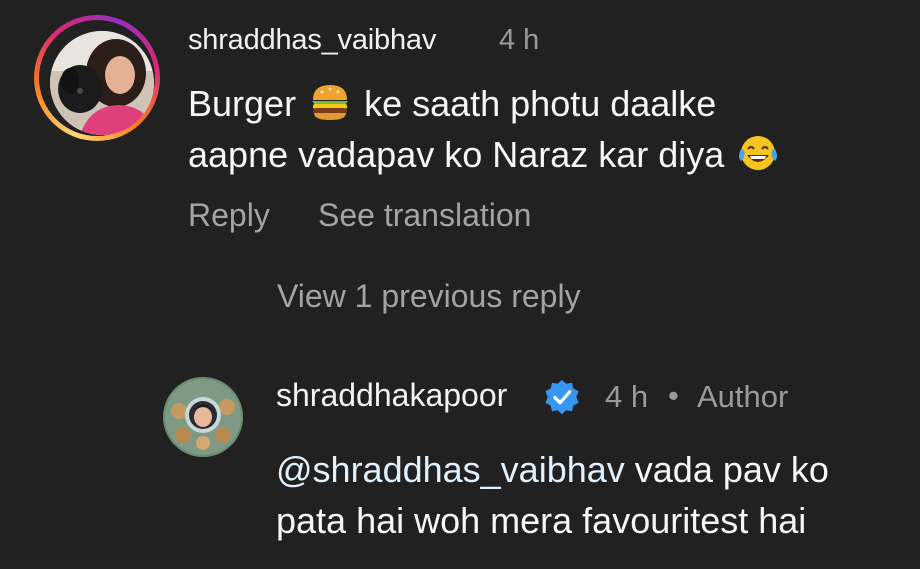 Image resolution: width=920 pixels, height=569 pixels. What do you see at coordinates (726, 469) in the screenshot?
I see `reply-text-segment: vada pav ko` at bounding box center [726, 469].